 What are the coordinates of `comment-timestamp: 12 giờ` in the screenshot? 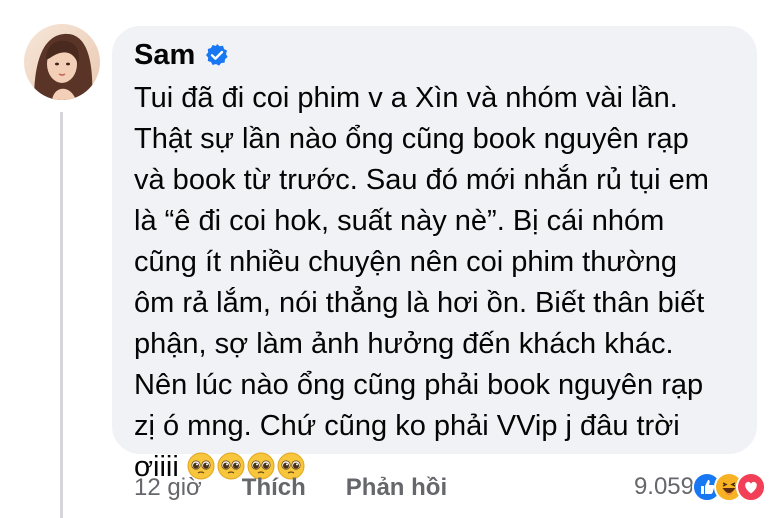 It's located at (168, 488).